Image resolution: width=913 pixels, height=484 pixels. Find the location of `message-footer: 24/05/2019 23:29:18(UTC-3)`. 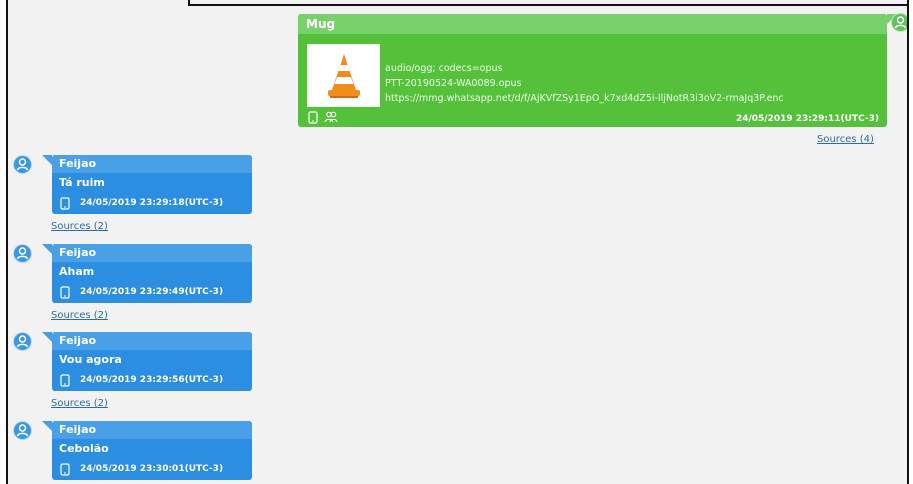

message-footer: 24/05/2019 23:29:18(UTC-3) is located at coordinates (141, 203).